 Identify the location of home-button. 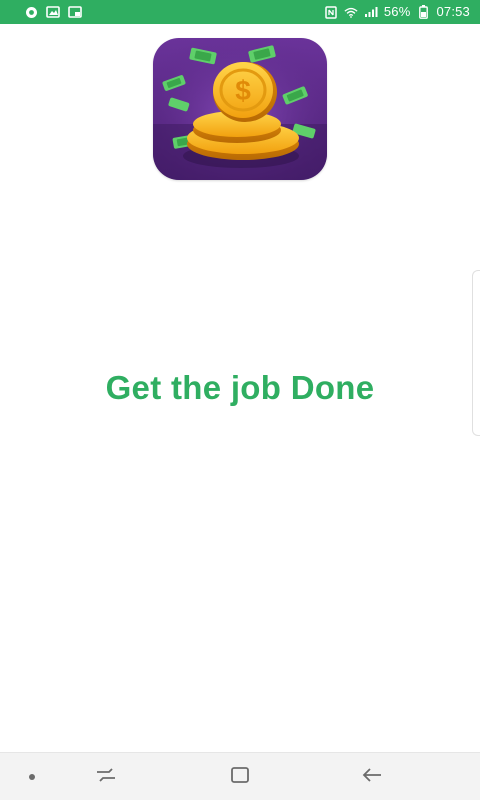
(240, 777).